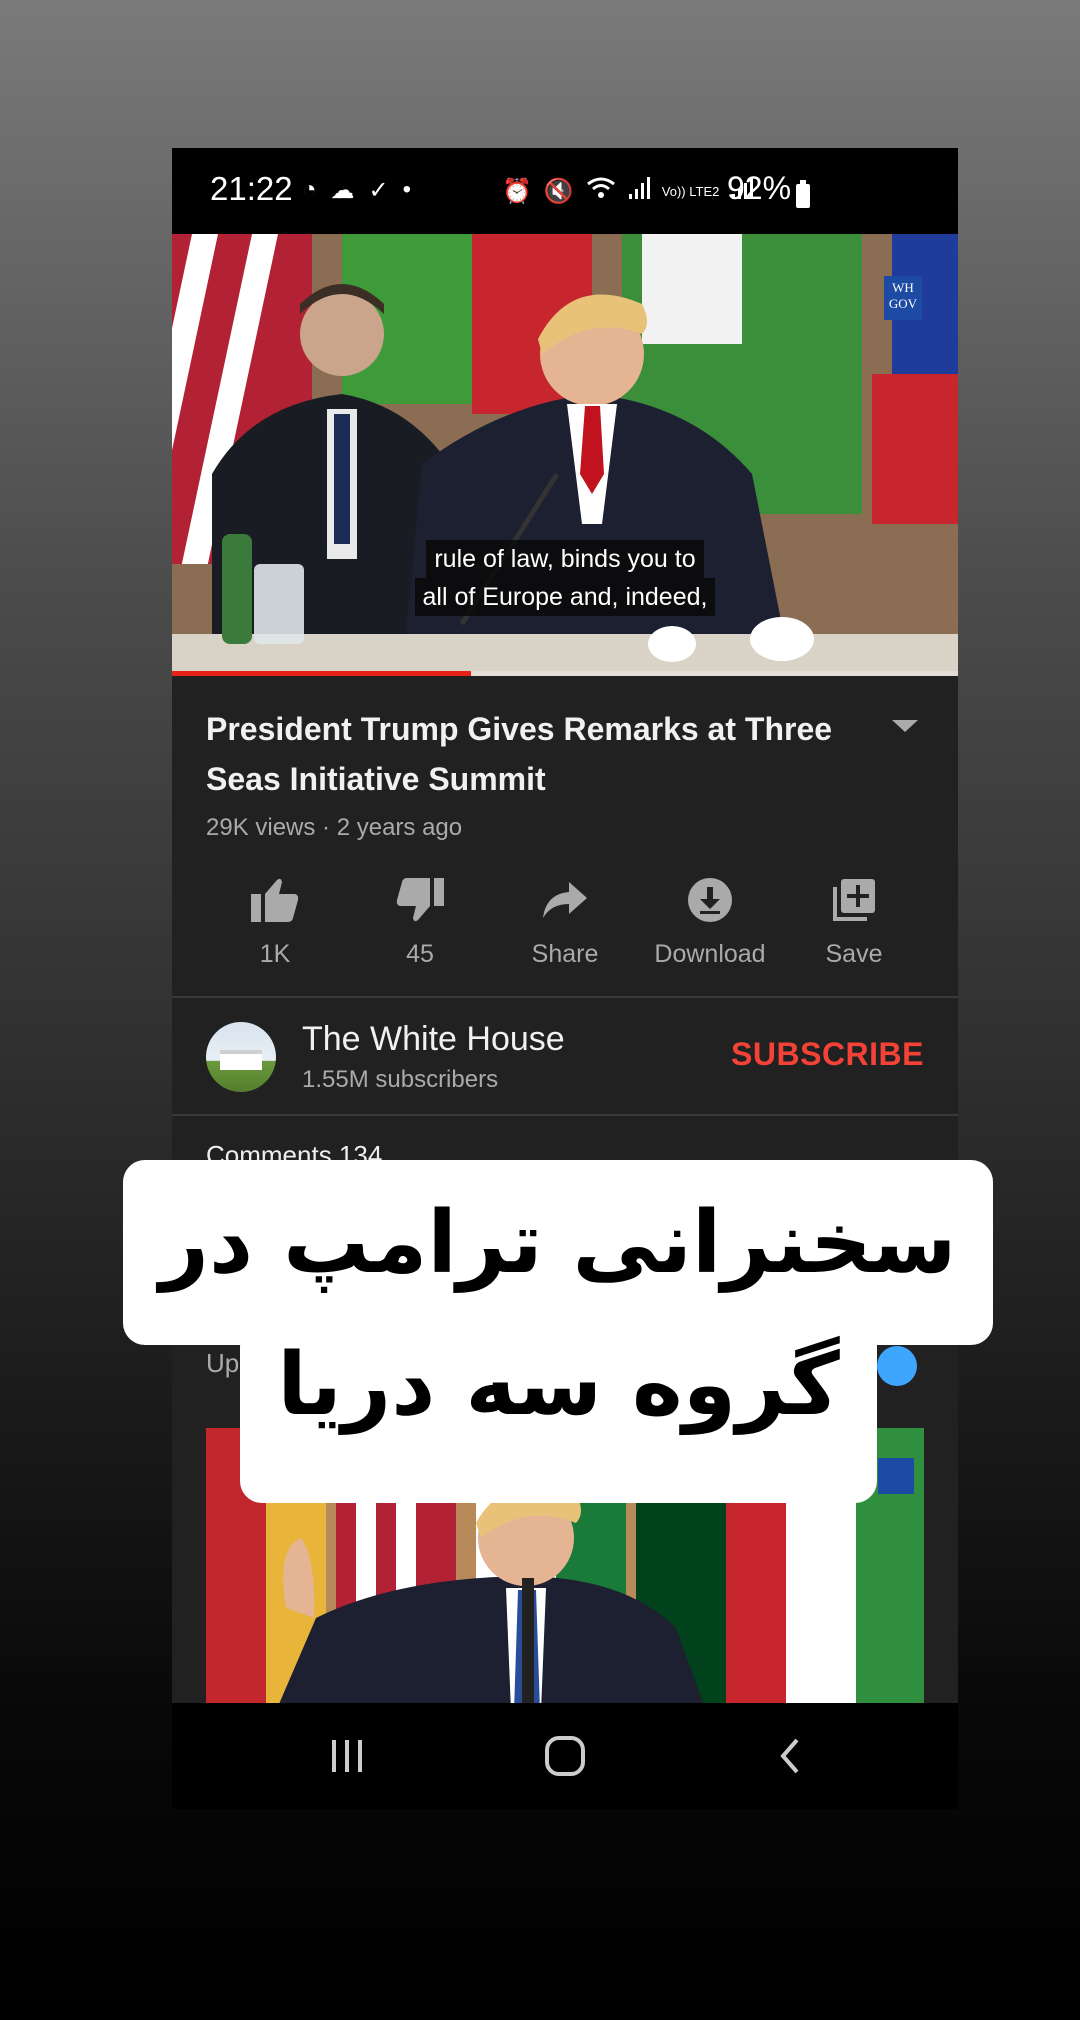  Describe the element at coordinates (639, 191) in the screenshot. I see `signal-icon` at that location.